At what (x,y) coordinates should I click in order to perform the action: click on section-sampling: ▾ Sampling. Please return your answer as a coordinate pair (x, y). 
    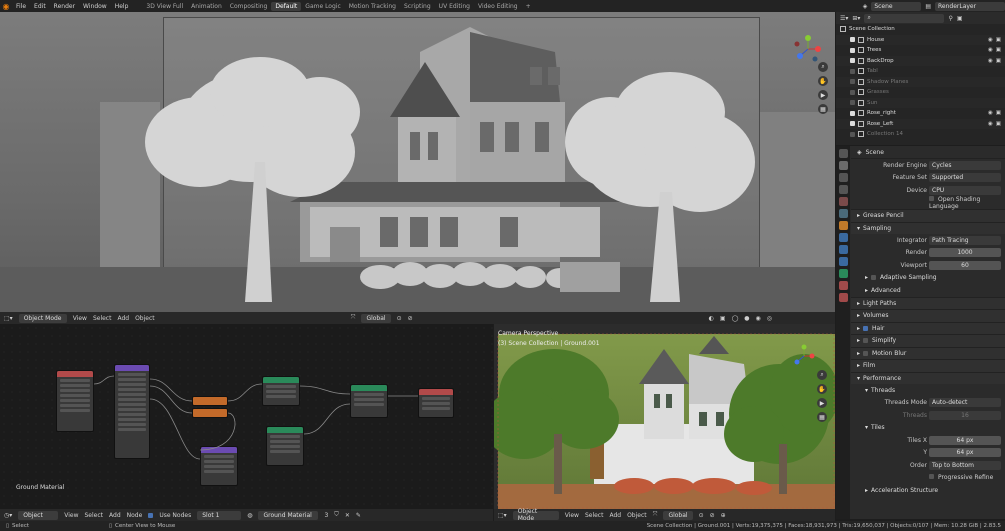
    Looking at the image, I should click on (928, 227).